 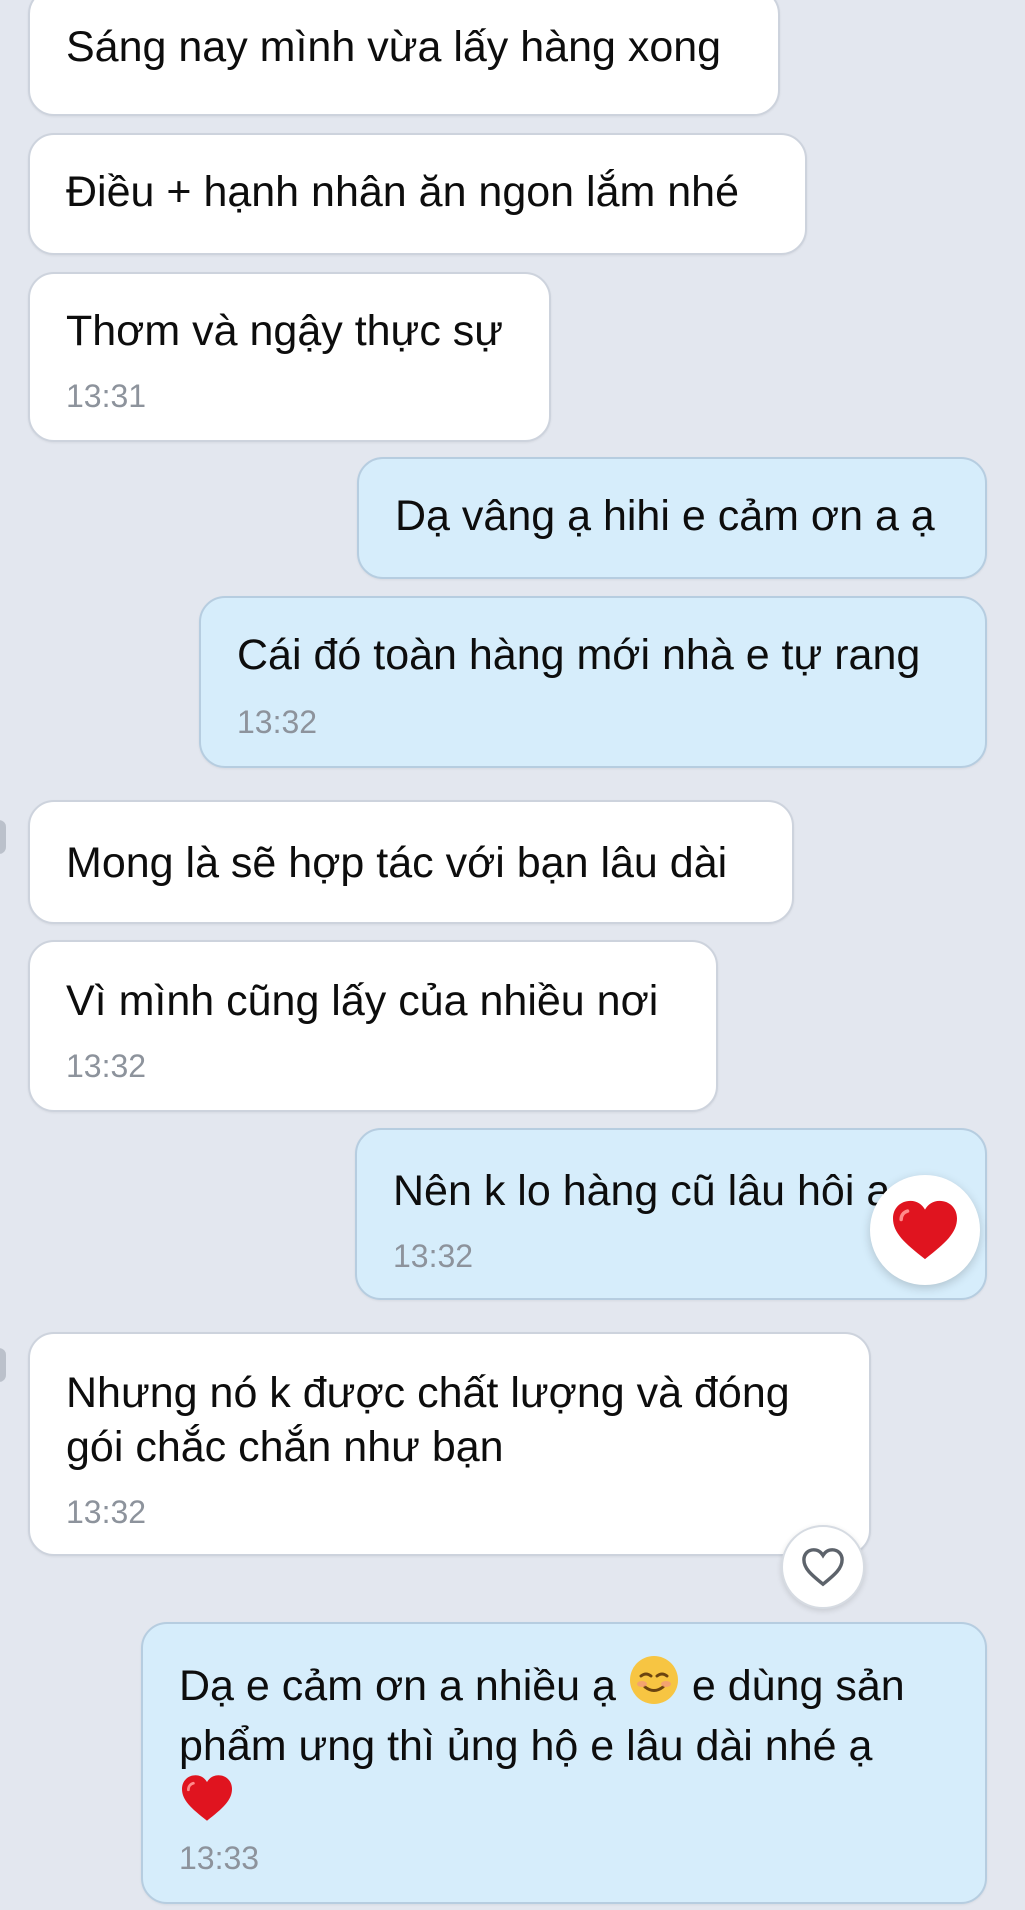 I want to click on message-bubble-incoming: Mong là sẽ hợp tác với bạn lâu dài, so click(x=411, y=862).